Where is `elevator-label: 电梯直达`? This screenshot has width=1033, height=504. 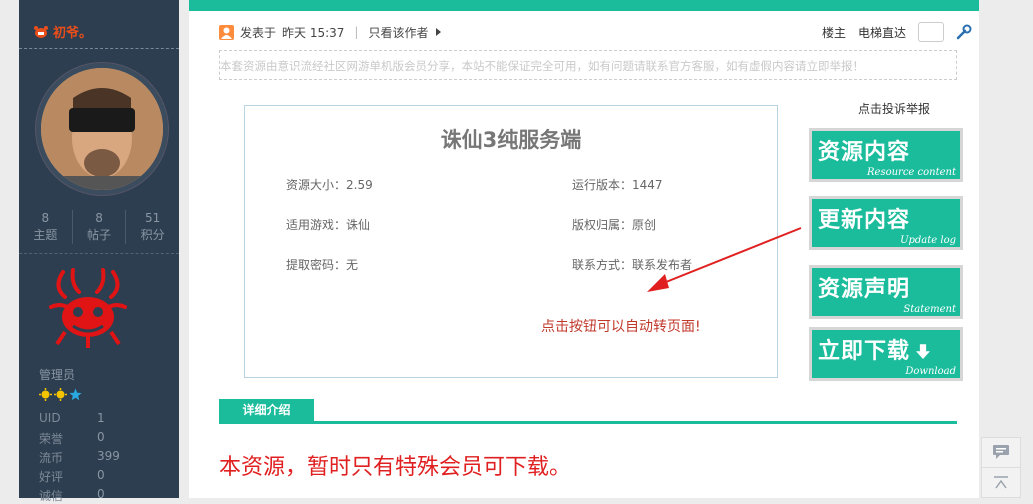
elevator-label: 电梯直达 is located at coordinates (882, 32).